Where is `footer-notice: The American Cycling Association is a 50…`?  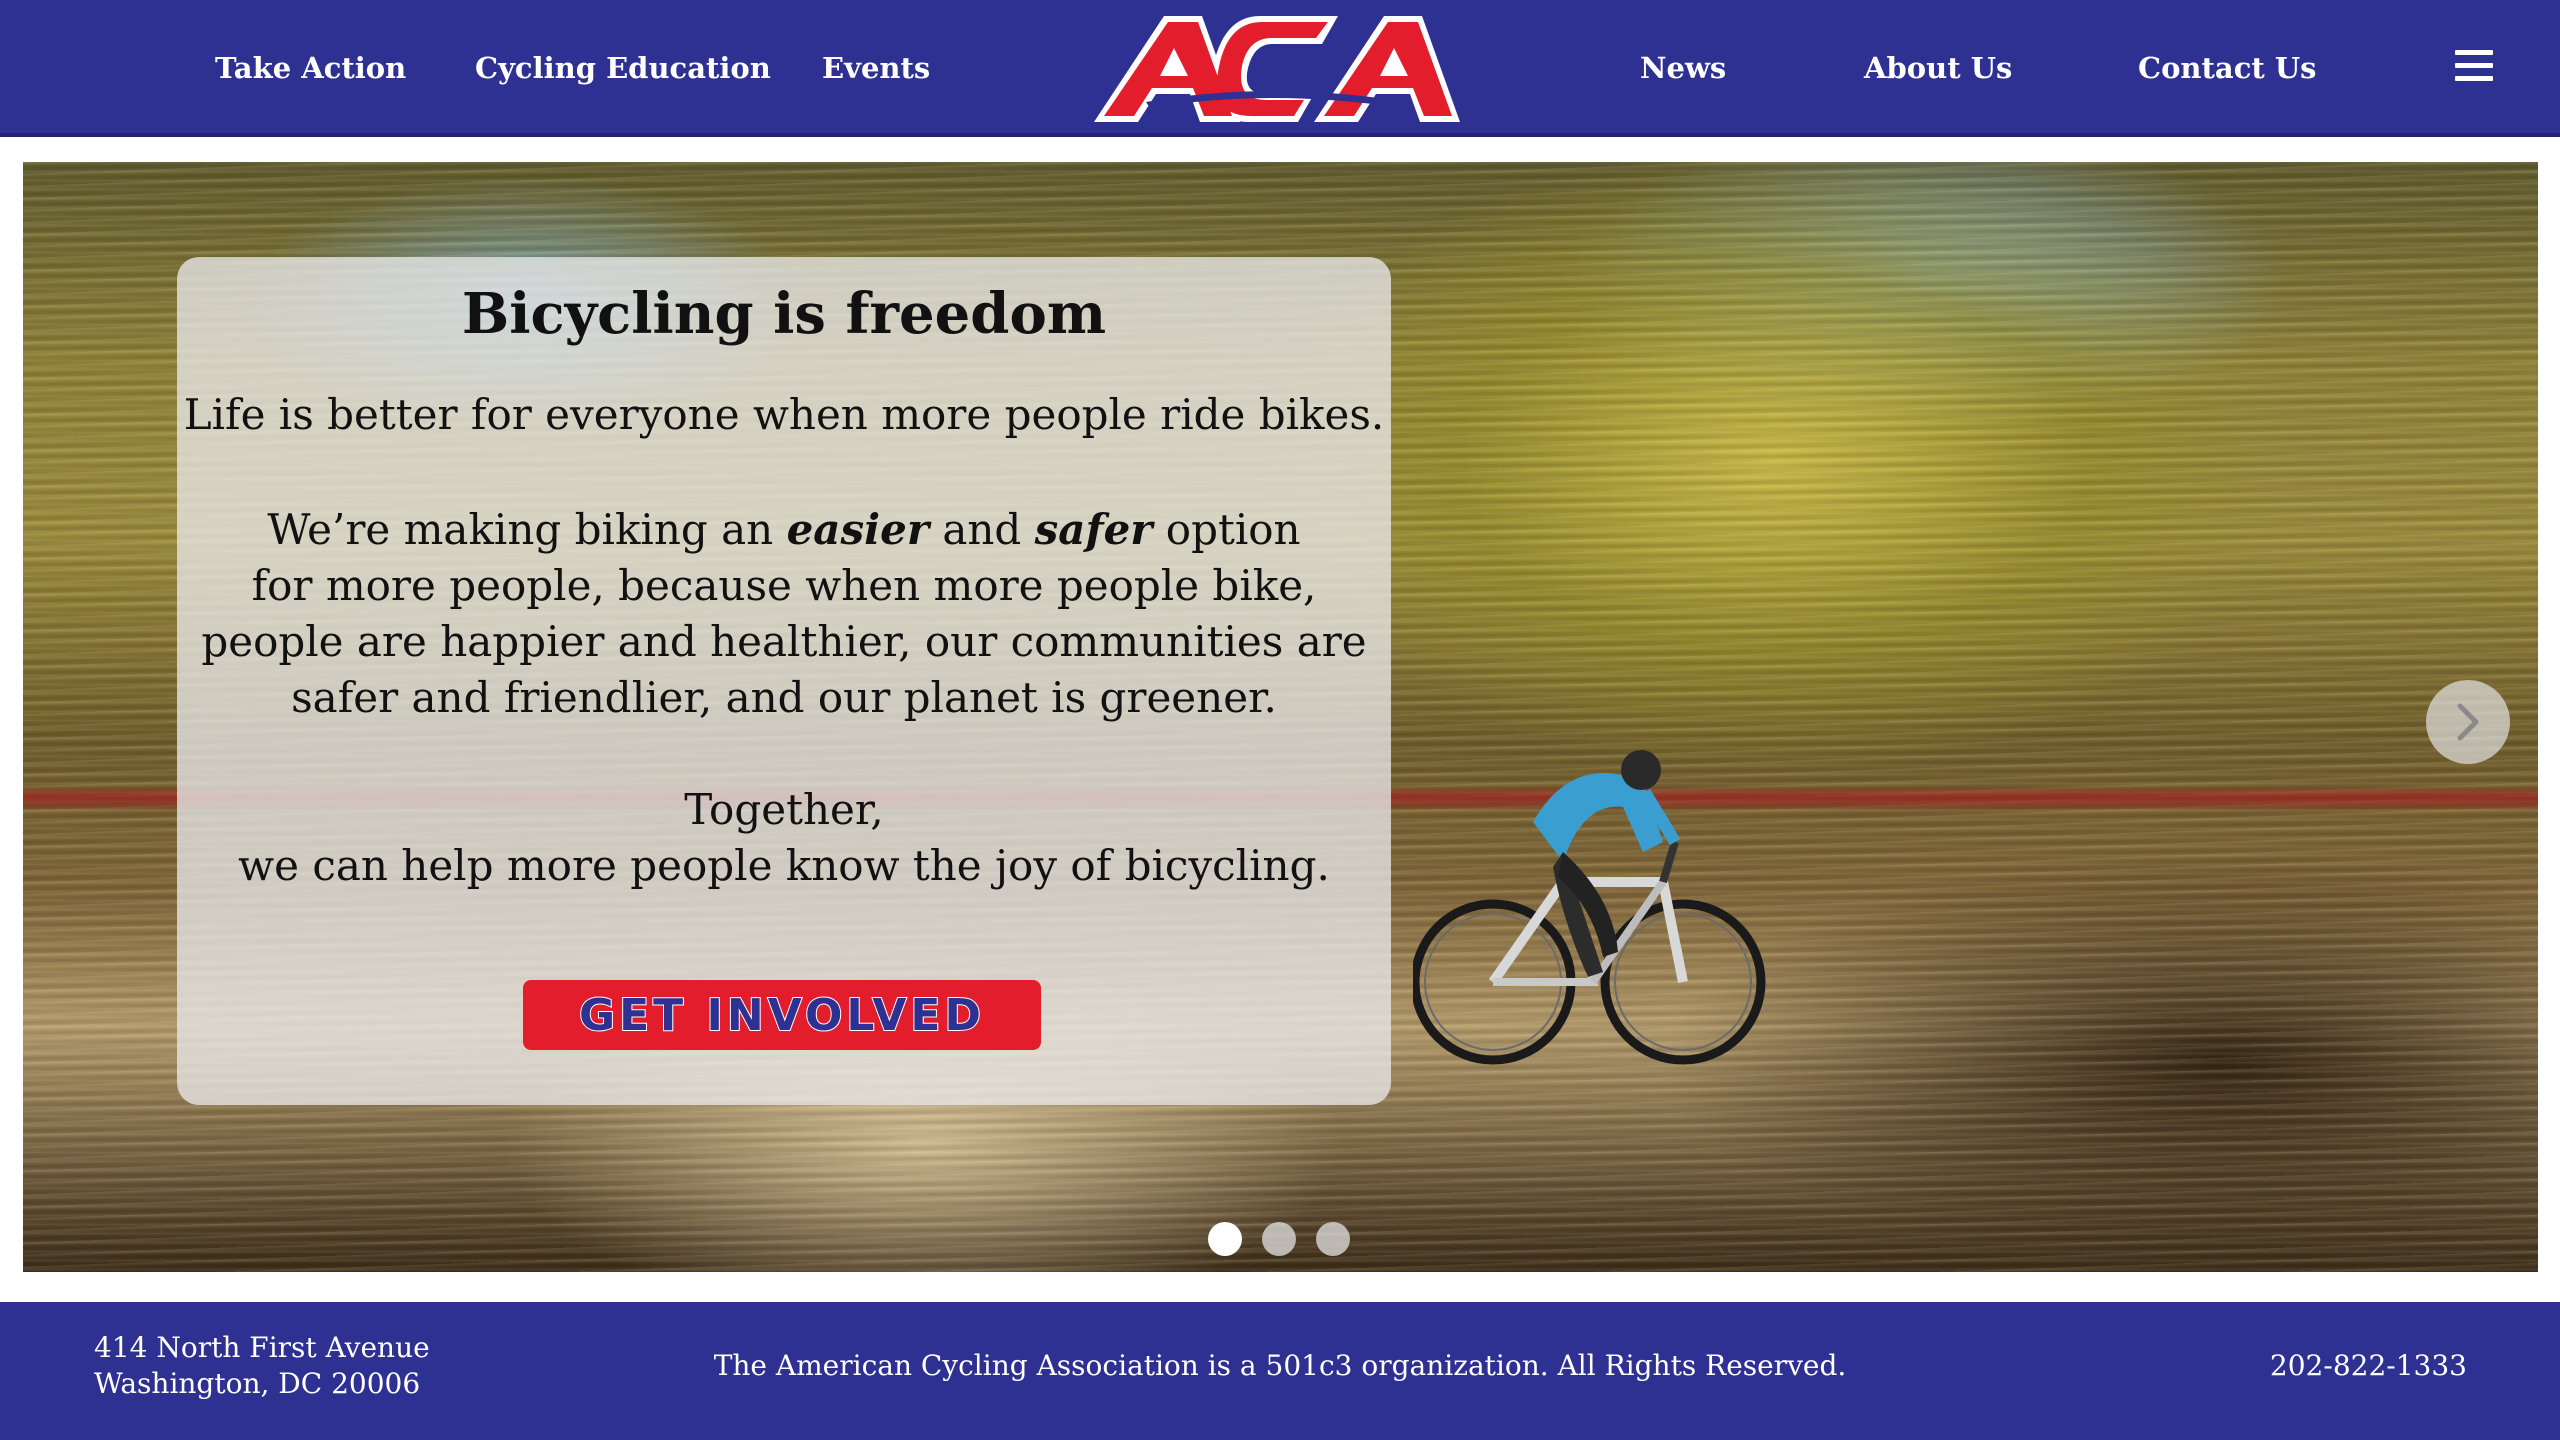 footer-notice: The American Cycling Association is a 50… is located at coordinates (1280, 1365).